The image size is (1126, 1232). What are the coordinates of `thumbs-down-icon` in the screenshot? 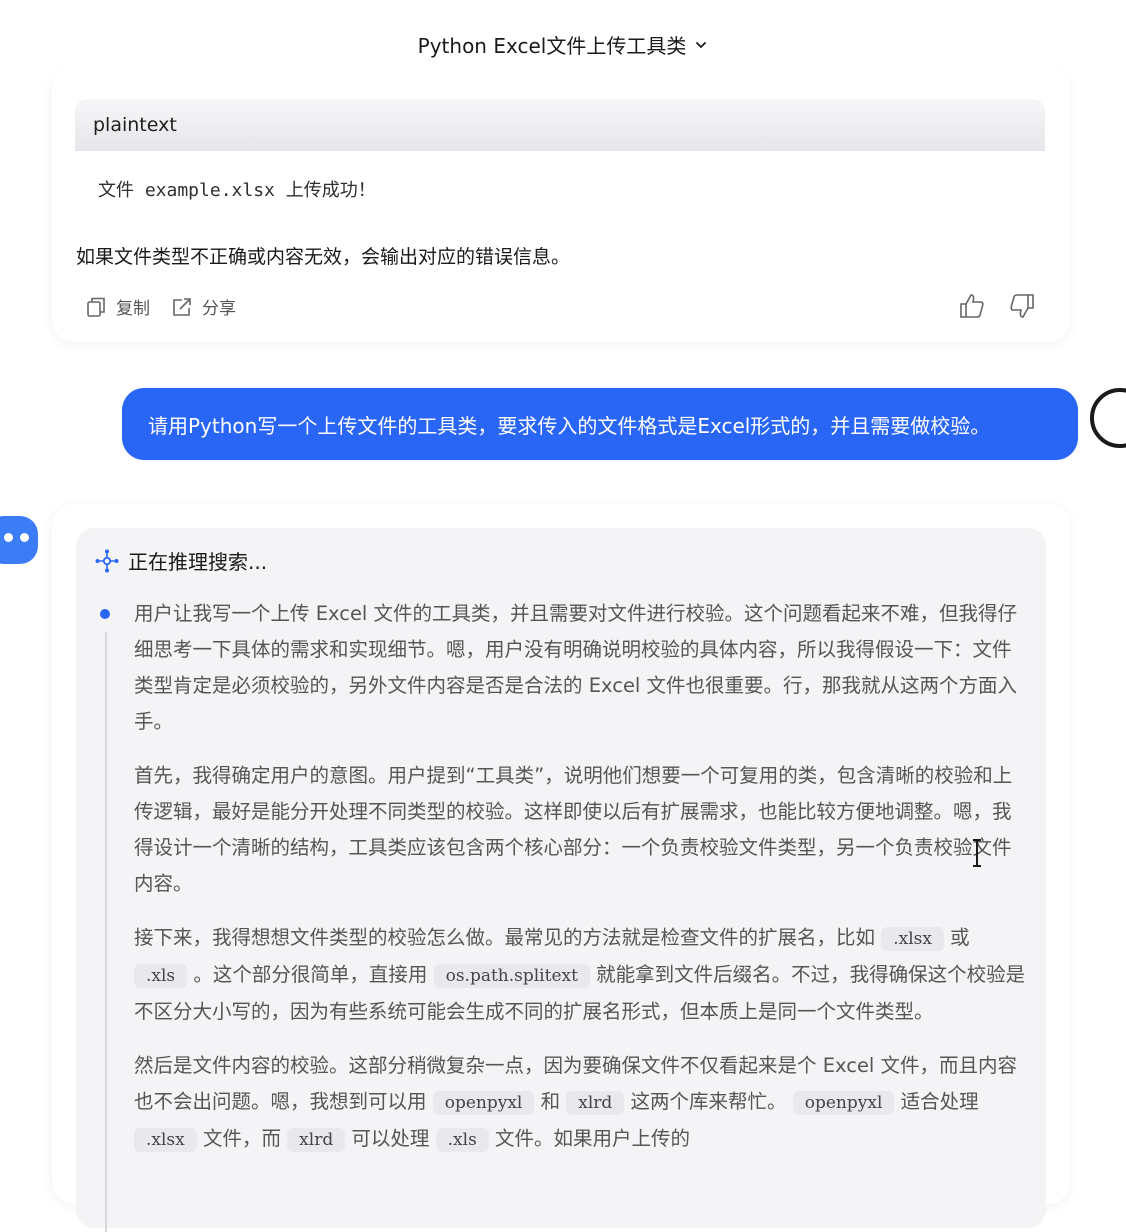 It's located at (1022, 306).